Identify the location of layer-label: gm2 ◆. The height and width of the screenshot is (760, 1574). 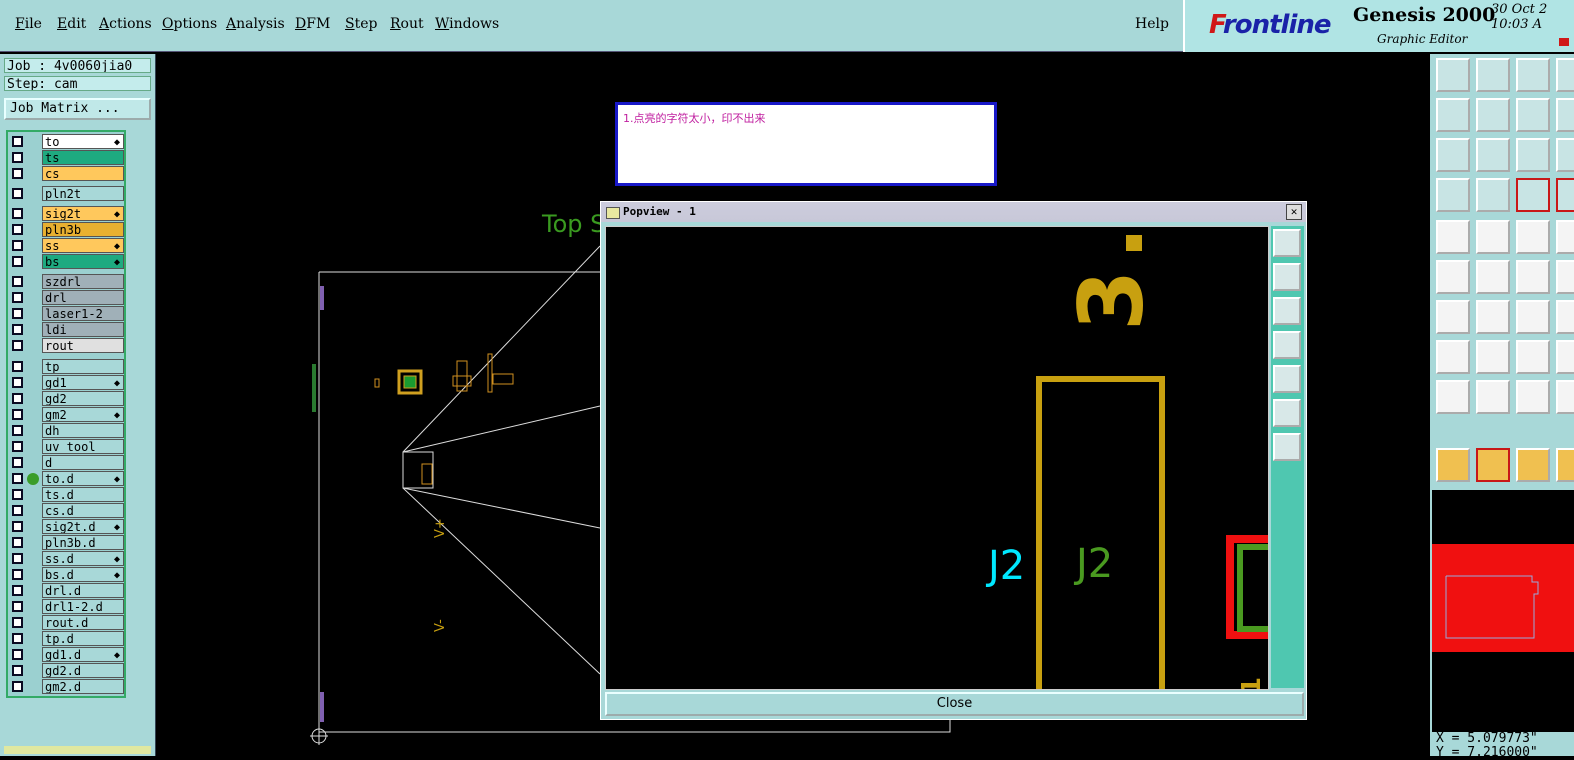
(83, 414).